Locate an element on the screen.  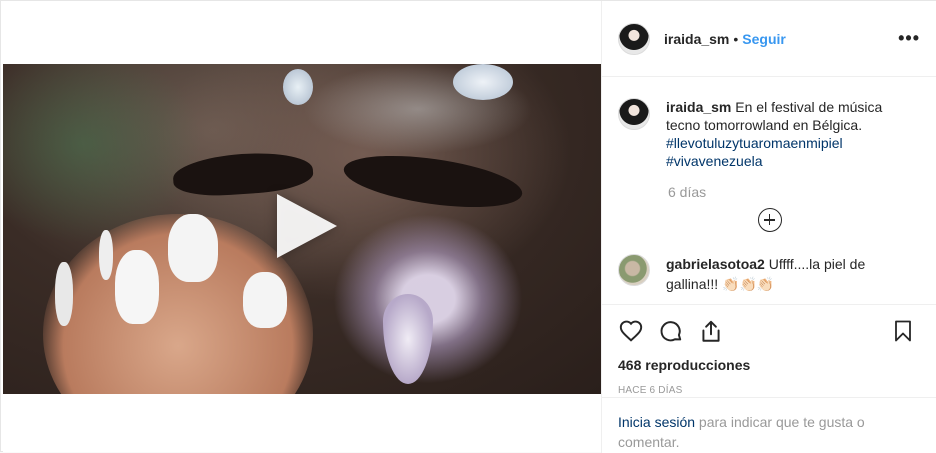
post-header: iraida_sm • Seguir ••• is located at coordinates (769, 39).